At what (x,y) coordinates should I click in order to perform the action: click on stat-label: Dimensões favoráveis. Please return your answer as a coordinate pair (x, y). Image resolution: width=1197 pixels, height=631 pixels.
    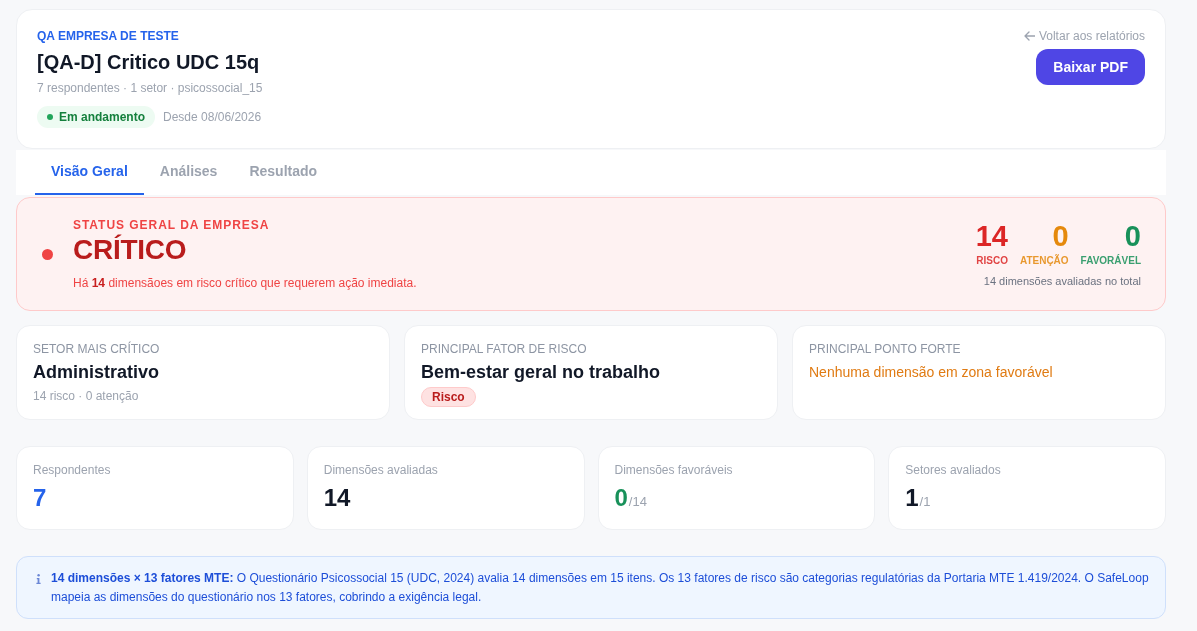
    Looking at the image, I should click on (674, 470).